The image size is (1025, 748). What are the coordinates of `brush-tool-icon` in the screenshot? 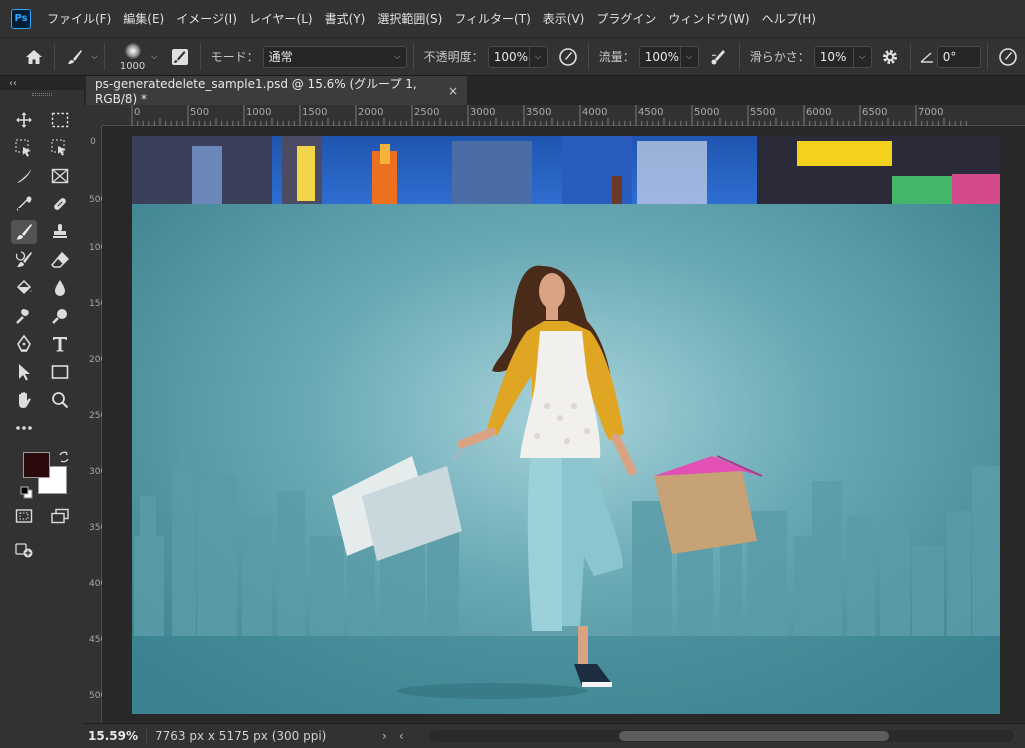 It's located at (24, 232).